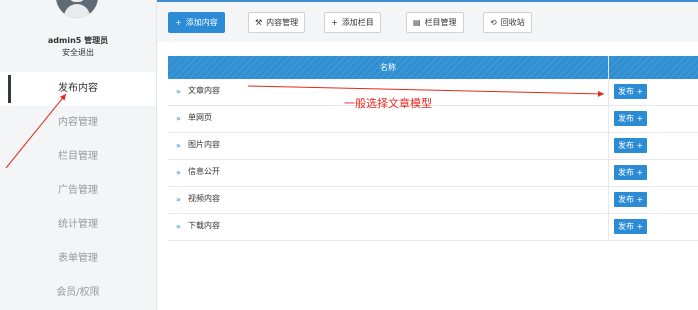 The width and height of the screenshot is (698, 310). I want to click on row-label: 文章内容, so click(204, 90).